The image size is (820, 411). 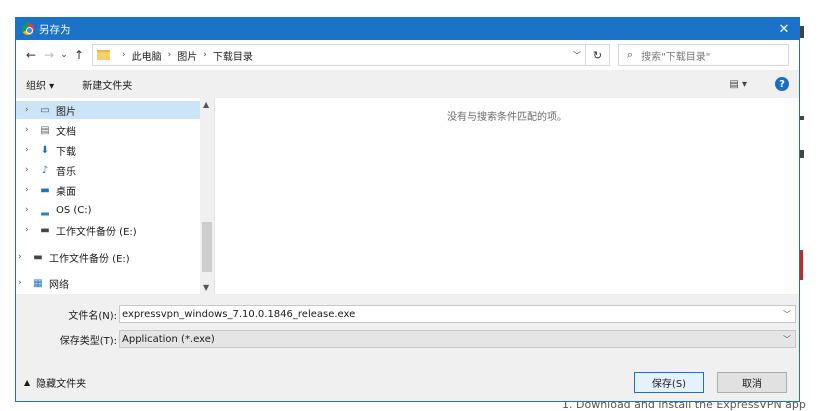 What do you see at coordinates (233, 55) in the screenshot?
I see `breadcrumb-downloads: 下载目录` at bounding box center [233, 55].